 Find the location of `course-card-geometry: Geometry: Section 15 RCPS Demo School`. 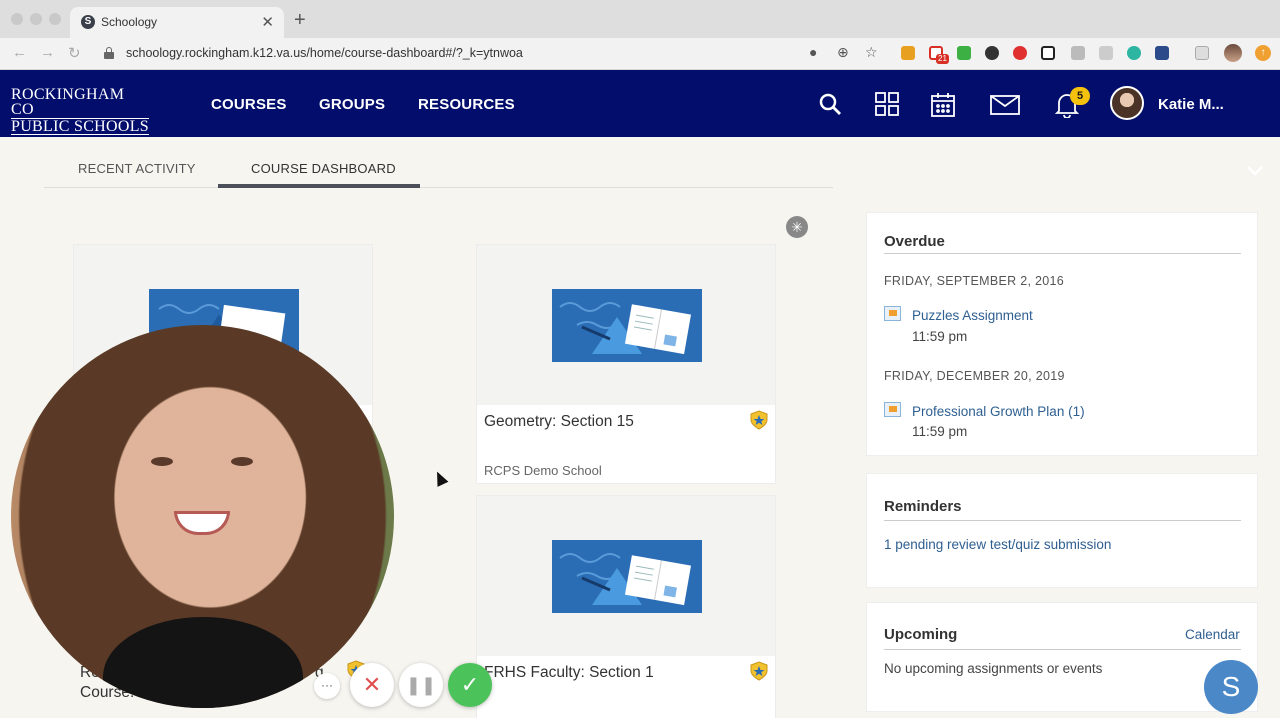

course-card-geometry: Geometry: Section 15 RCPS Demo School is located at coordinates (626, 364).